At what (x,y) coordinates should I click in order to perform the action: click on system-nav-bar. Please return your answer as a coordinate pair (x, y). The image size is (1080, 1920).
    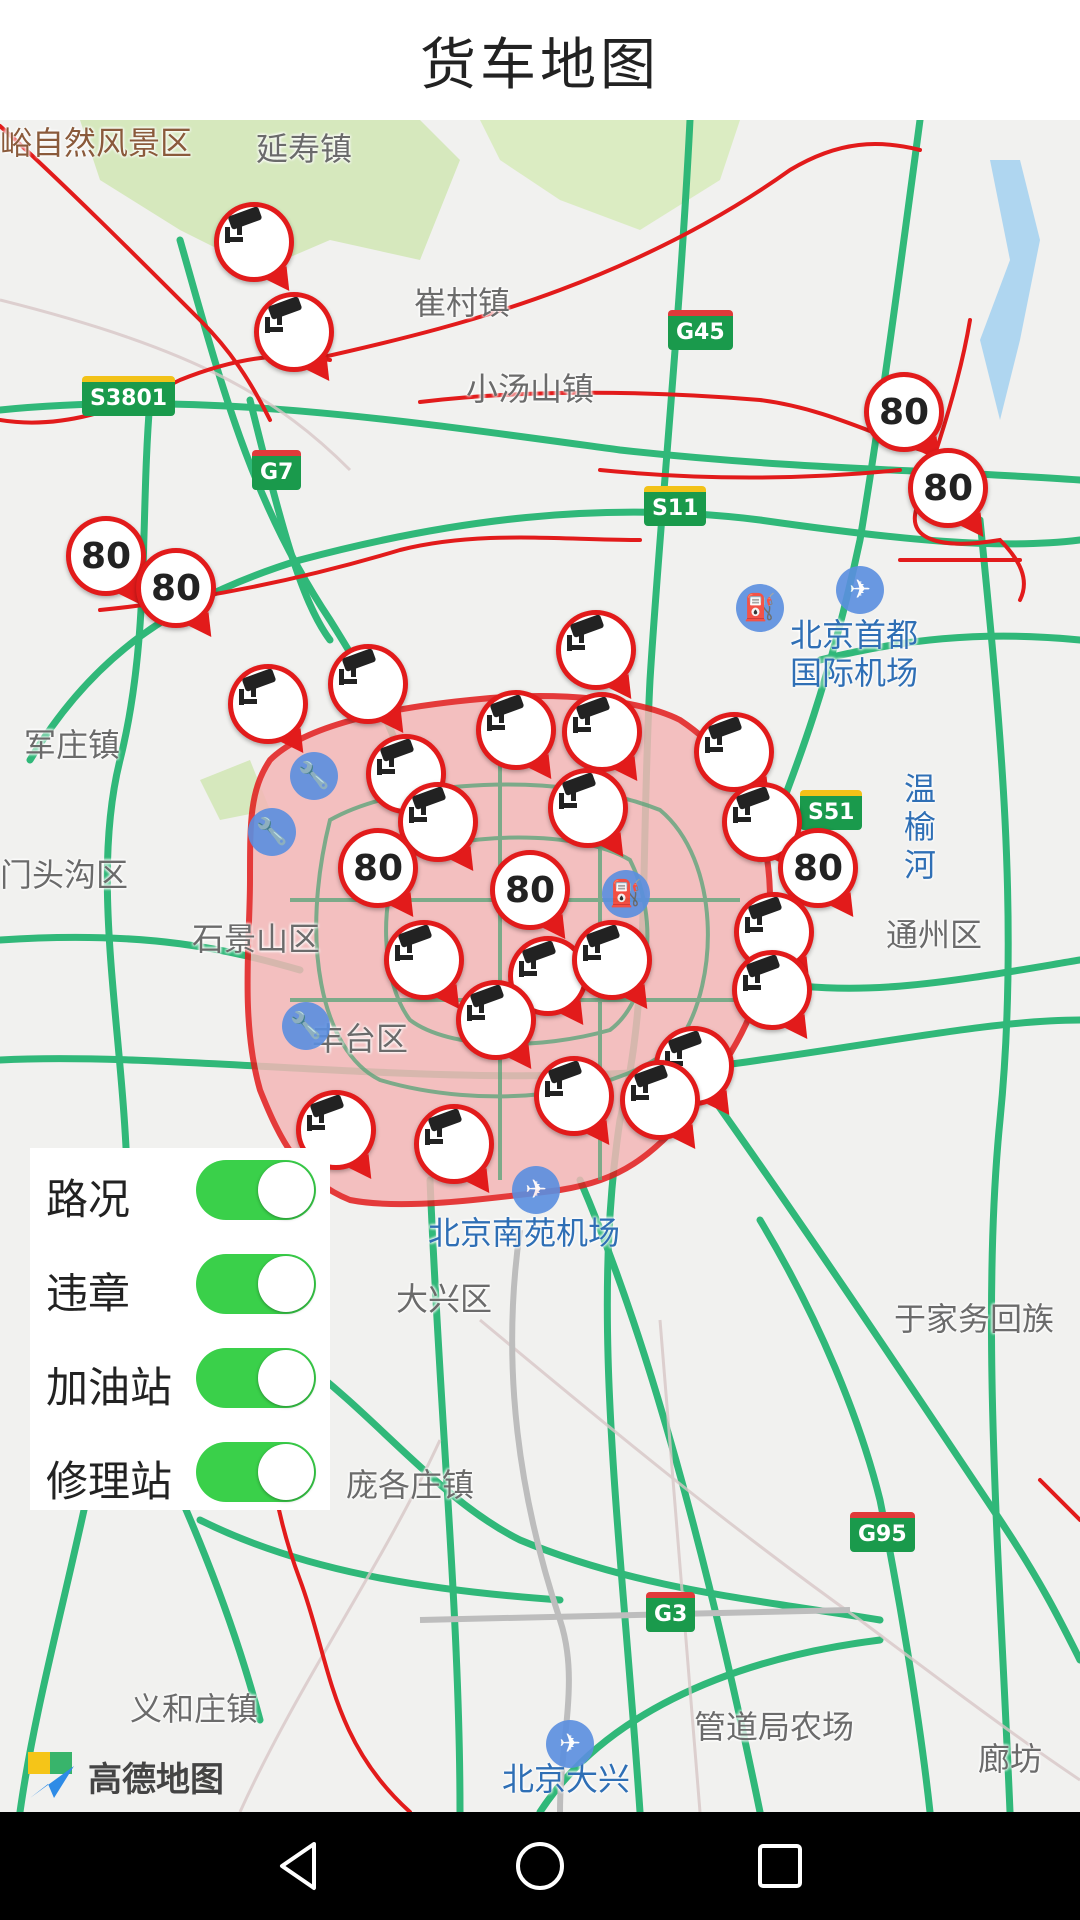
    Looking at the image, I should click on (540, 1866).